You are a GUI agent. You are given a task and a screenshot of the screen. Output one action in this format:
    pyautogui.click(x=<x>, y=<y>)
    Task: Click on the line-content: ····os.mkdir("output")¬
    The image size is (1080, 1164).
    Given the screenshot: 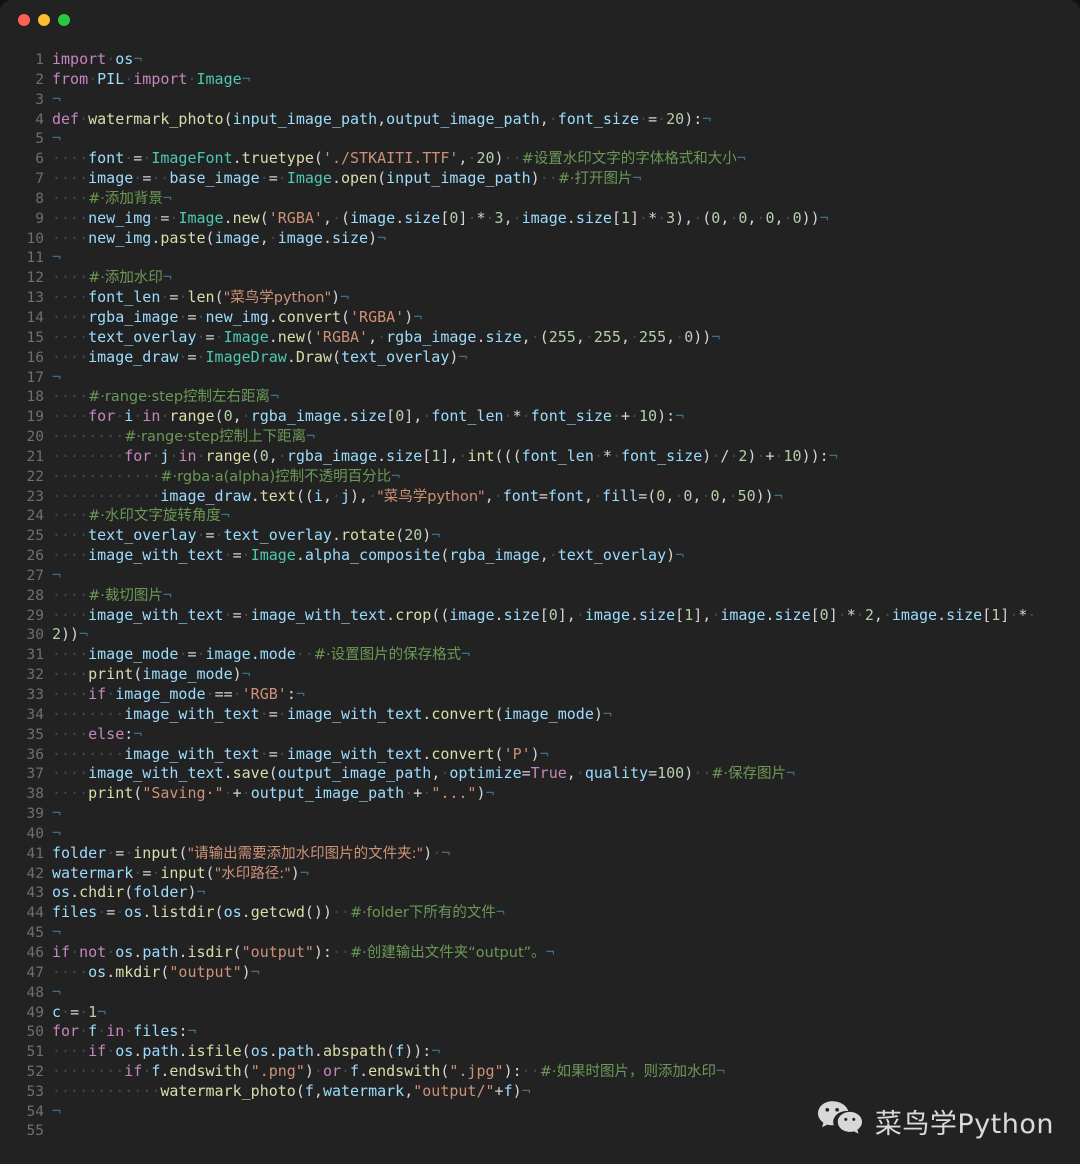 What is the action you would take?
    pyautogui.click(x=566, y=973)
    